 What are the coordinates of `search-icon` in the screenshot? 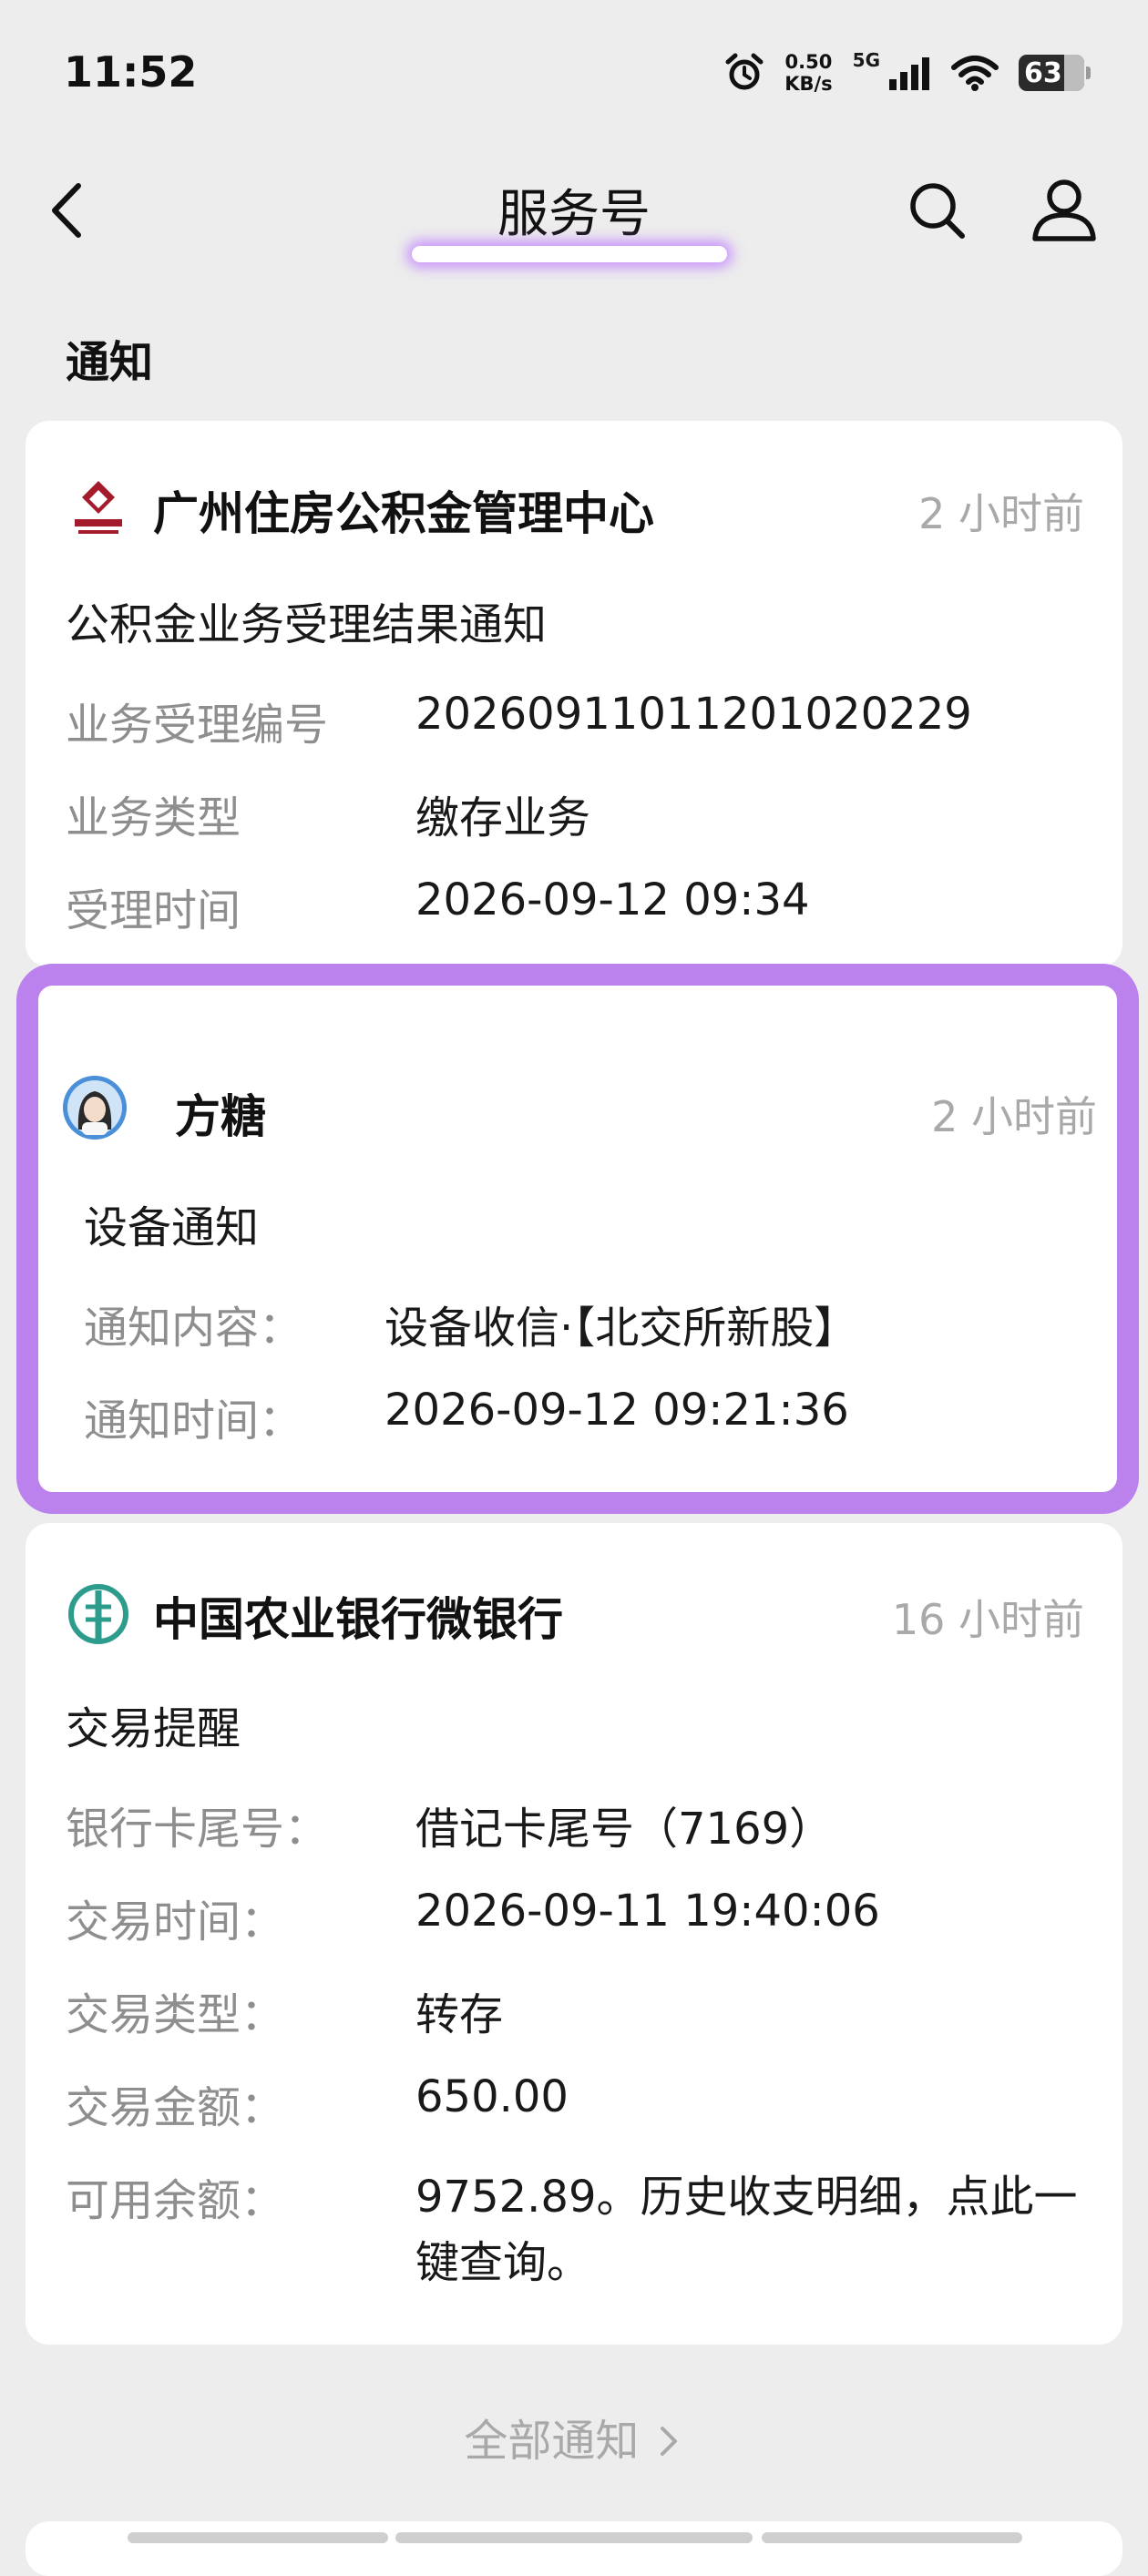 It's located at (937, 210).